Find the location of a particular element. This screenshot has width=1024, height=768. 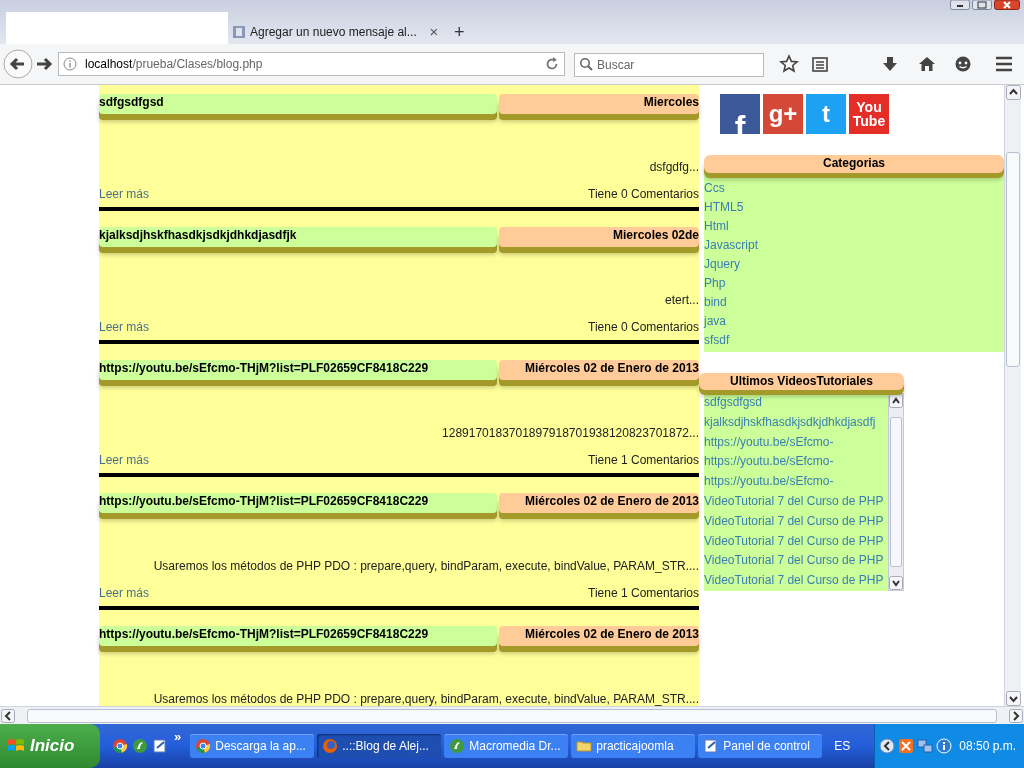

category-link: Ccs is located at coordinates (714, 188).